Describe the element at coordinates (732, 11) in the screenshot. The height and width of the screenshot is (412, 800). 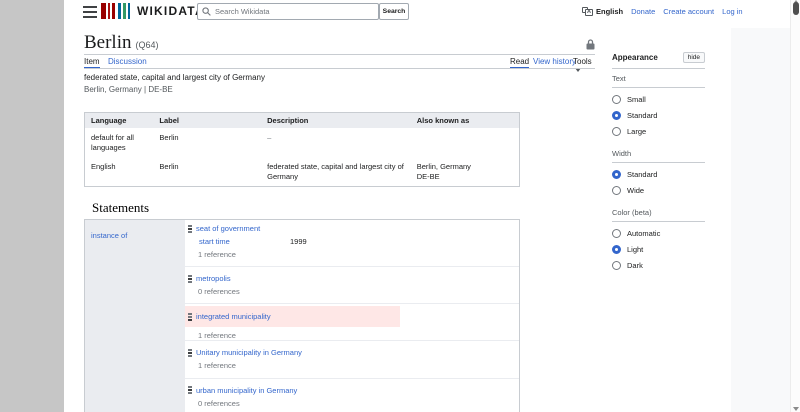
I see `log-in-link: Log in` at that location.